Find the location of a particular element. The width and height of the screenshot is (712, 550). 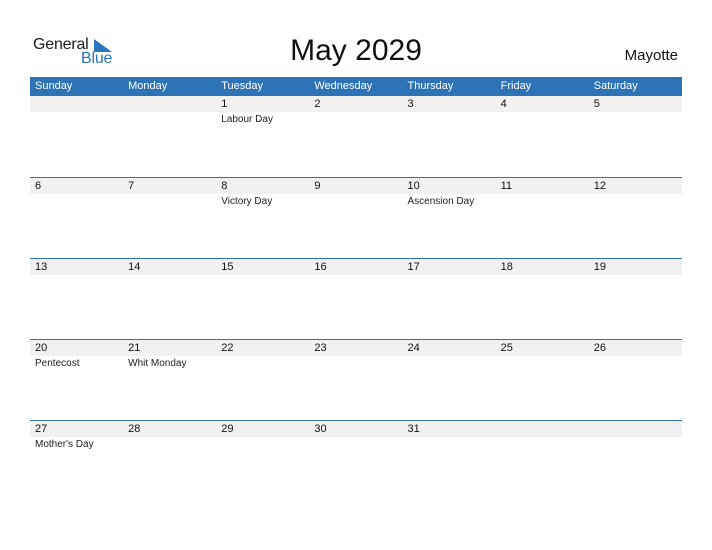

day-cell: 29 is located at coordinates (262, 461).